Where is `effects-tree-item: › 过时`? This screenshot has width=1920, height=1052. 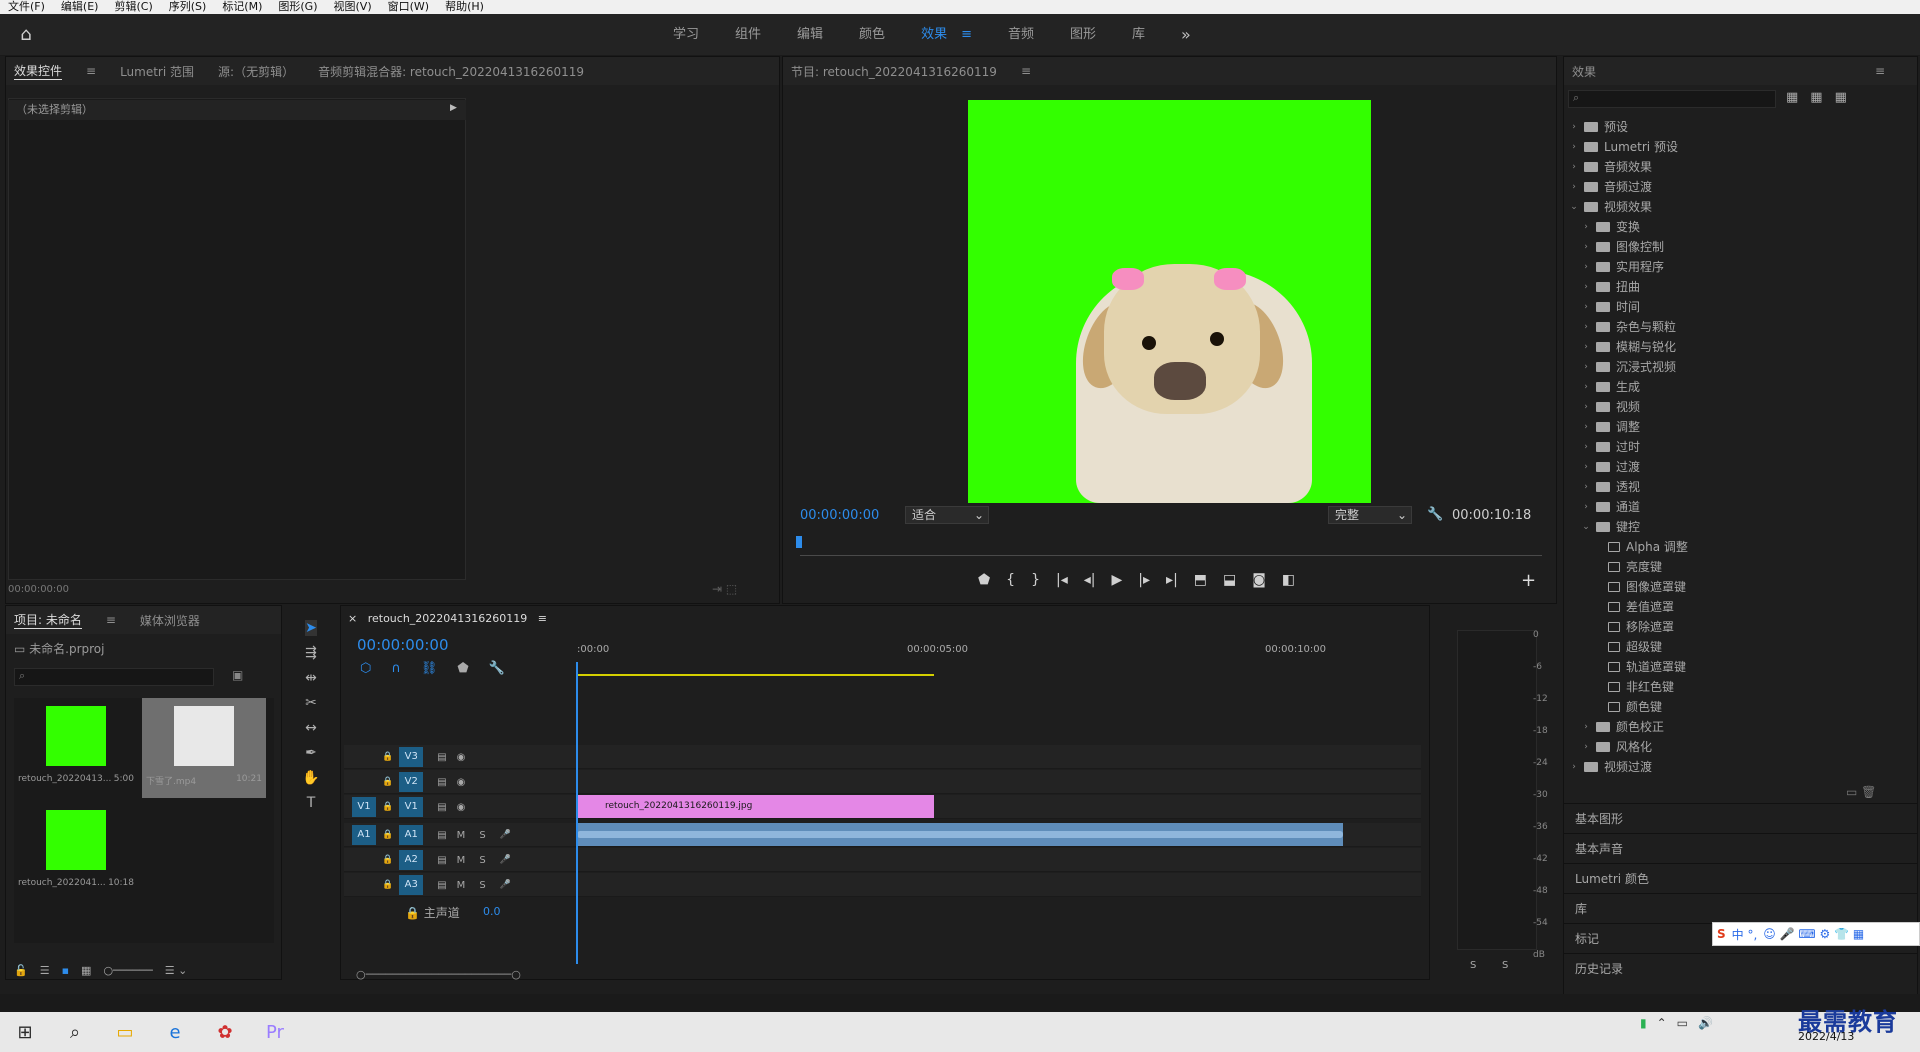 effects-tree-item: › 过时 is located at coordinates (1733, 447).